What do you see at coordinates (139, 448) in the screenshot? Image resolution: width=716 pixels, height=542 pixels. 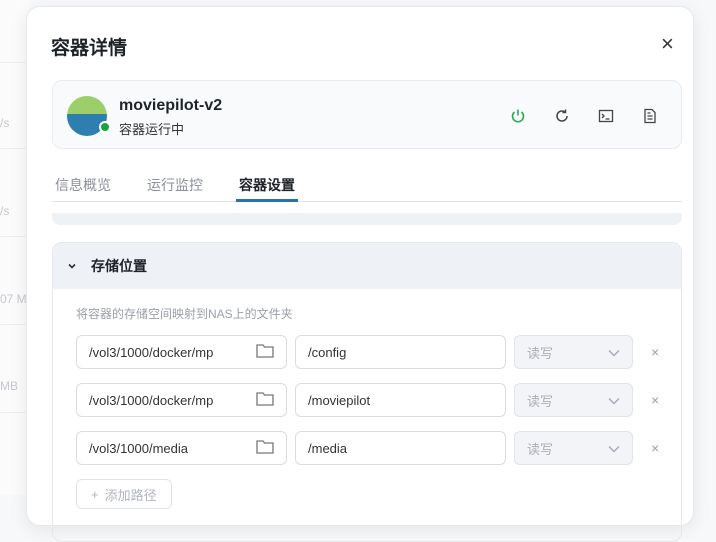 I see `host-path-value: /vol3/1000/media` at bounding box center [139, 448].